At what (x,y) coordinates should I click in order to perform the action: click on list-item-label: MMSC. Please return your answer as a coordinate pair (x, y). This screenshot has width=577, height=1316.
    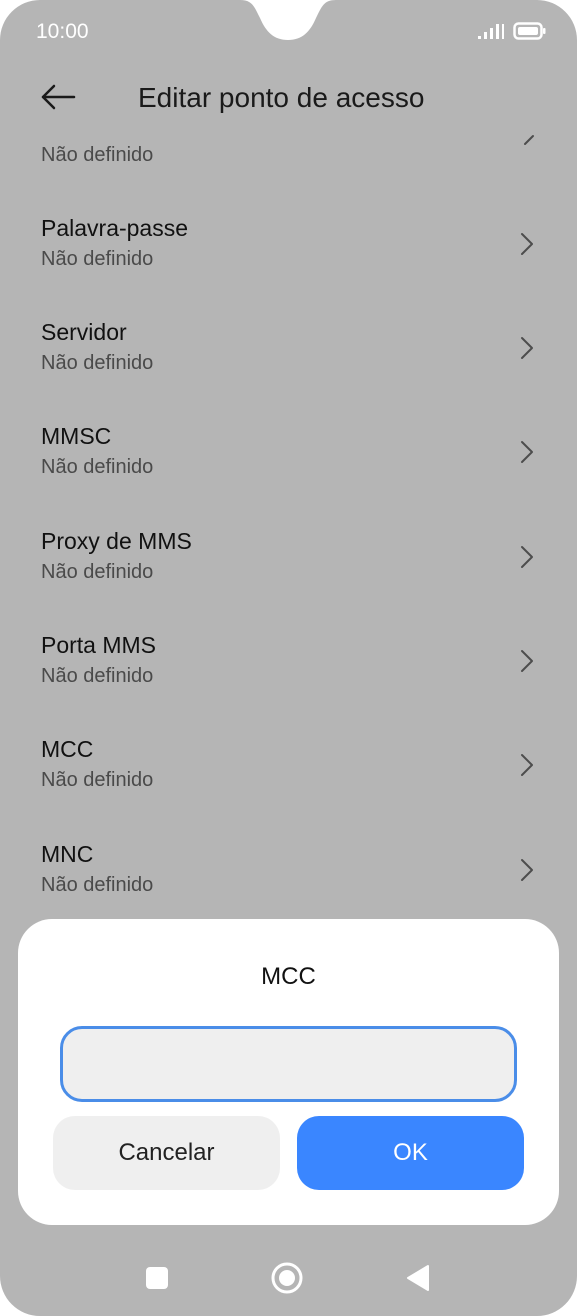
    Looking at the image, I should click on (76, 436).